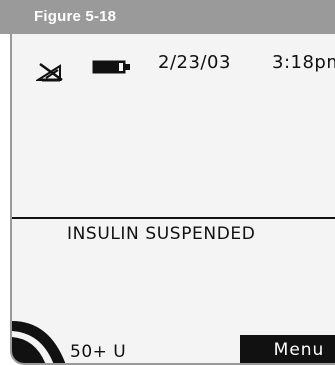  What do you see at coordinates (194, 62) in the screenshot?
I see `status-date: 2/23/03` at bounding box center [194, 62].